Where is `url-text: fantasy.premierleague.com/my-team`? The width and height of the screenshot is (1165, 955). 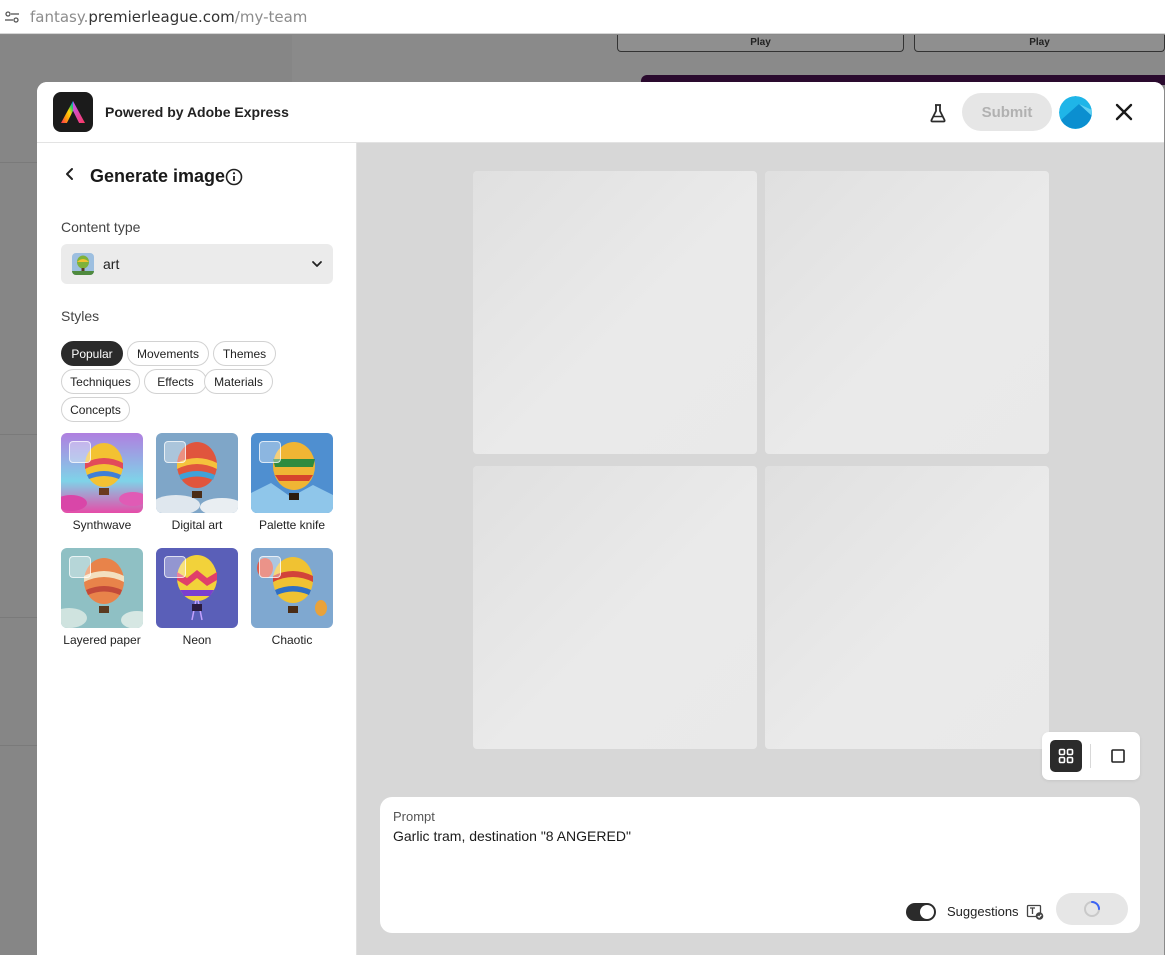 url-text: fantasy.premierleague.com/my-team is located at coordinates (168, 17).